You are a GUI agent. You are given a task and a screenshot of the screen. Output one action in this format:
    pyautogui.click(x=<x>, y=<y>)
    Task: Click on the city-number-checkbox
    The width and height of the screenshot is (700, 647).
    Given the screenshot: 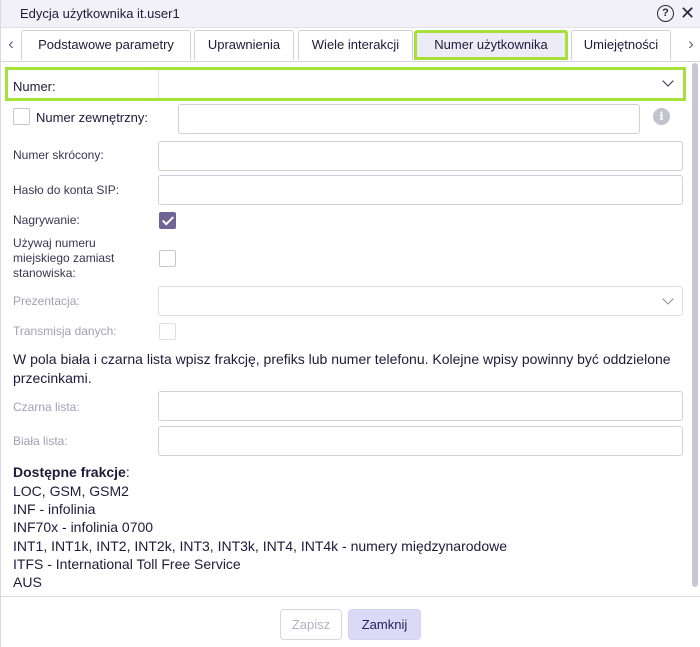 What is the action you would take?
    pyautogui.click(x=167, y=258)
    